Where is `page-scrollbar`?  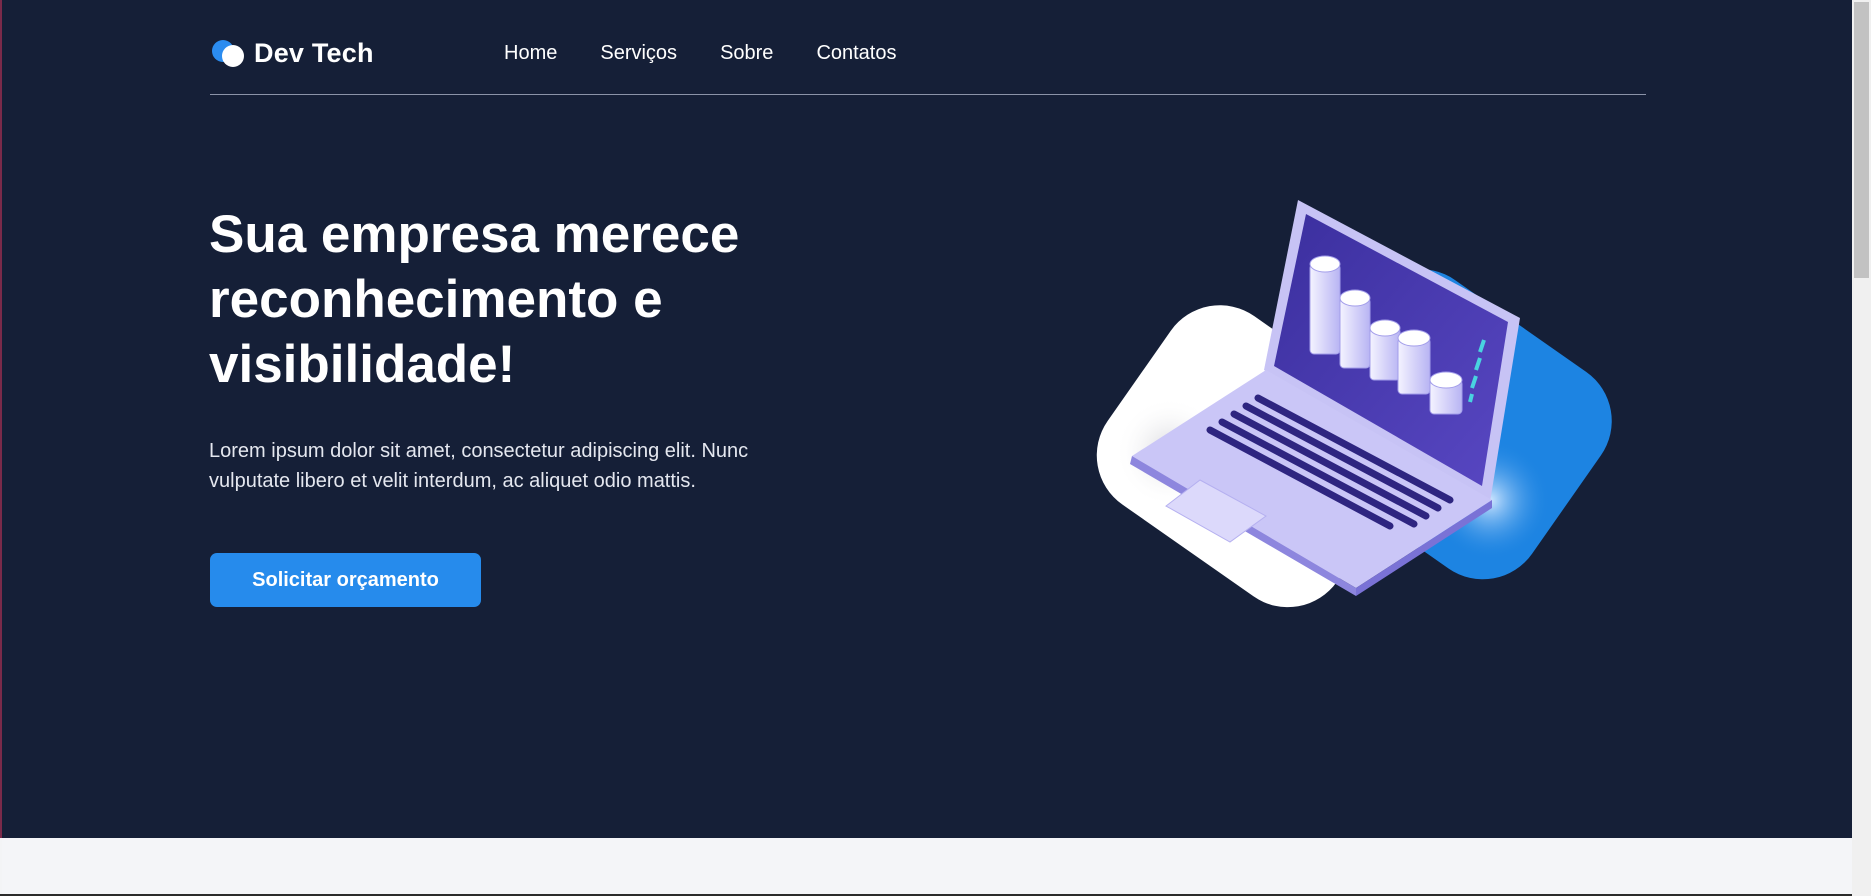
page-scrollbar is located at coordinates (1861, 448).